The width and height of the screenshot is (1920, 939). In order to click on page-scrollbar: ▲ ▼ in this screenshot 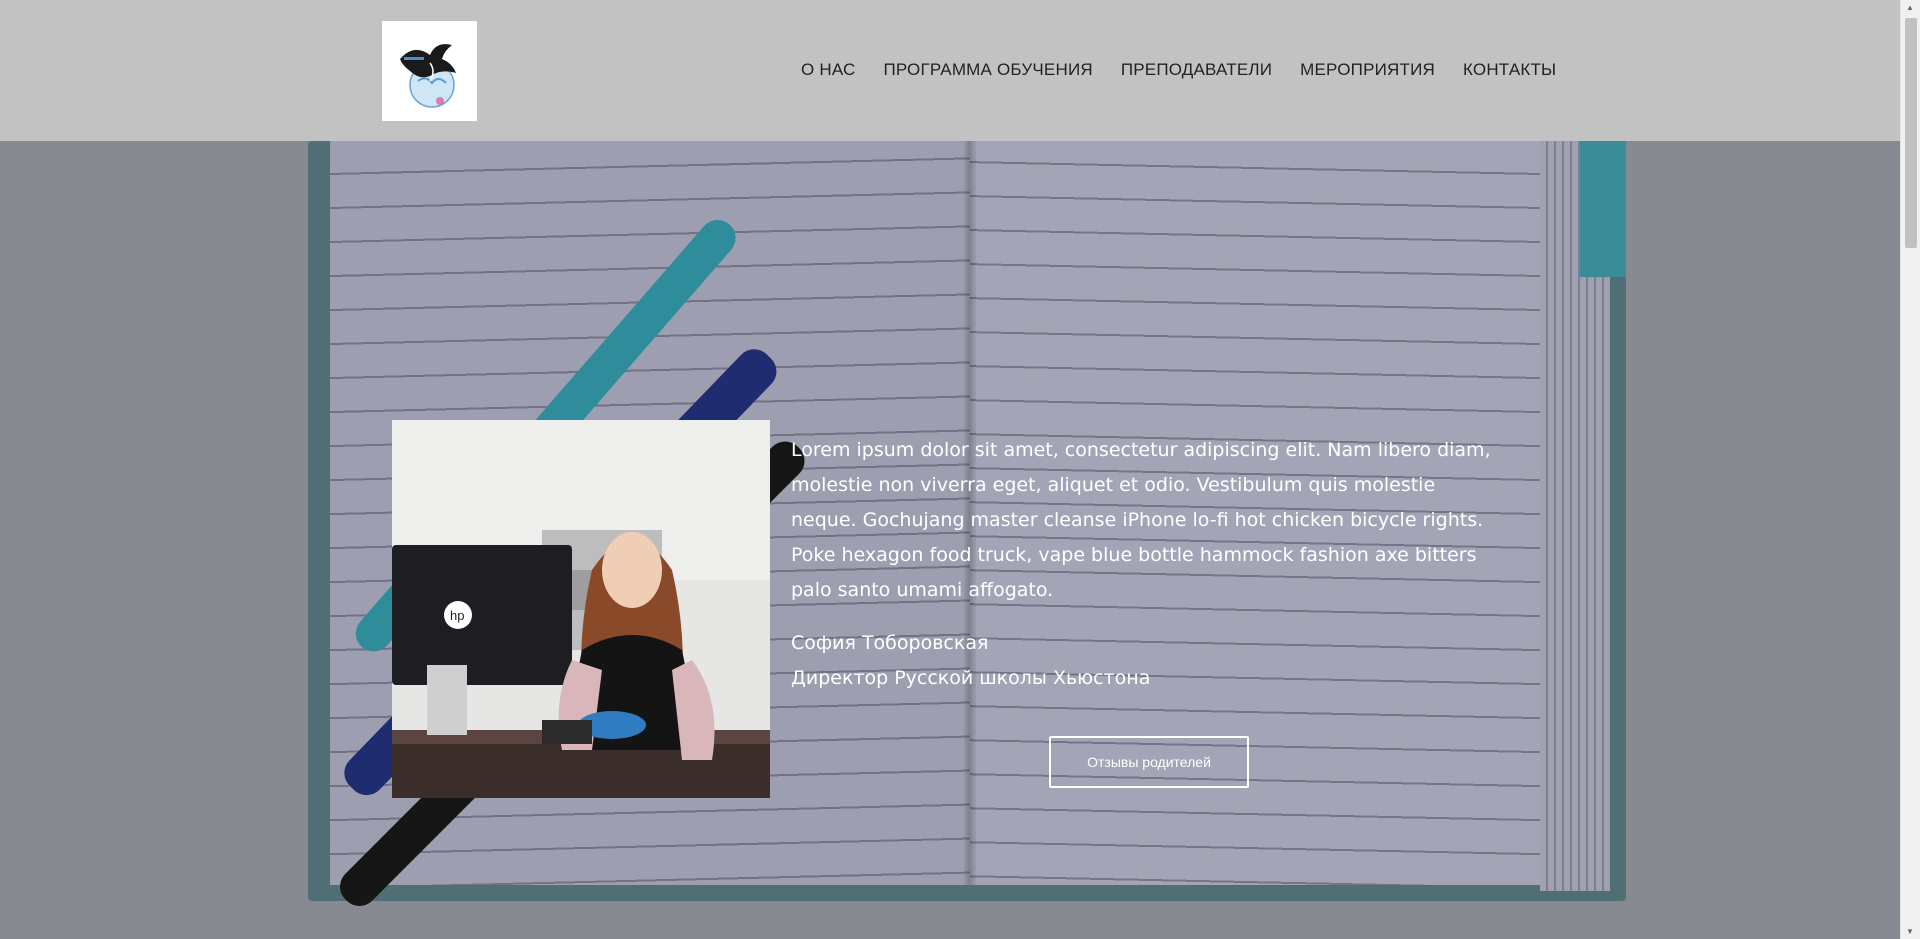, I will do `click(1910, 469)`.